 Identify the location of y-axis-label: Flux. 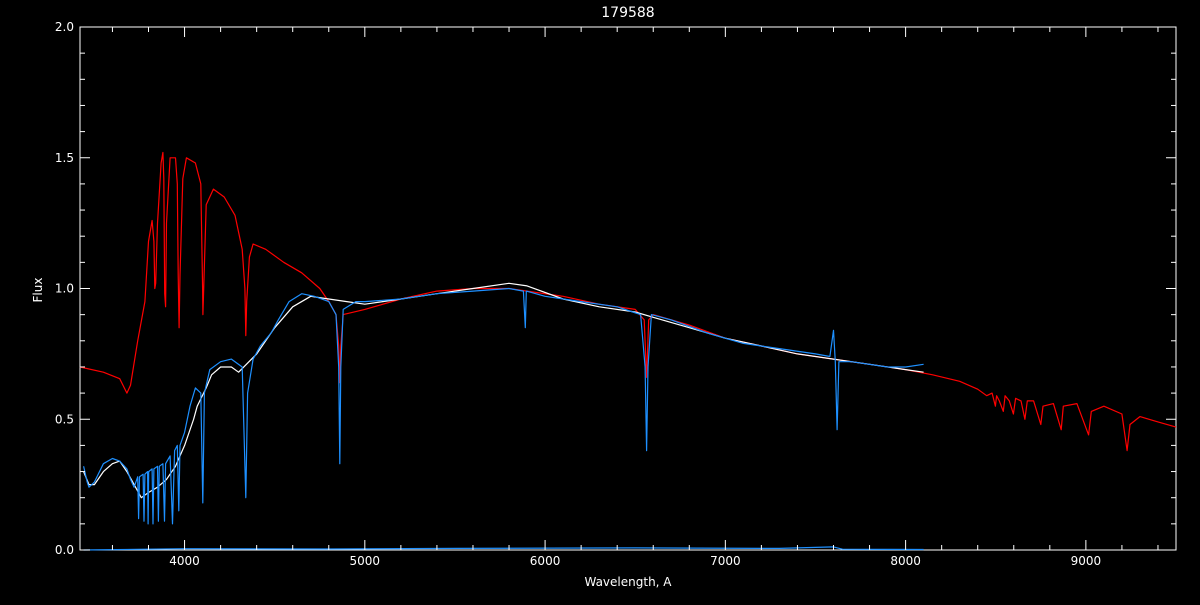
(38, 290).